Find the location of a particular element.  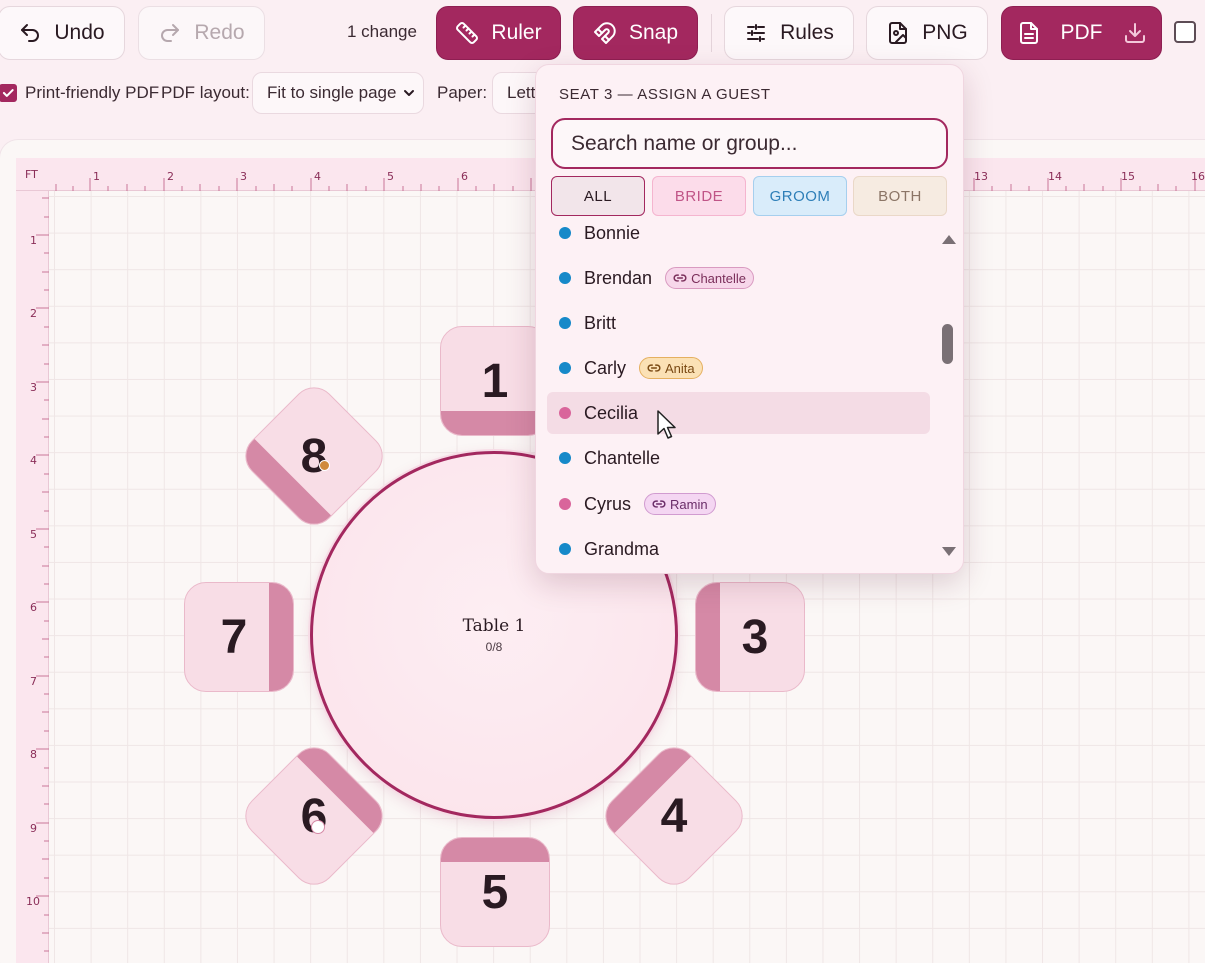

y-tick-label: 5 is located at coordinates (33, 534).